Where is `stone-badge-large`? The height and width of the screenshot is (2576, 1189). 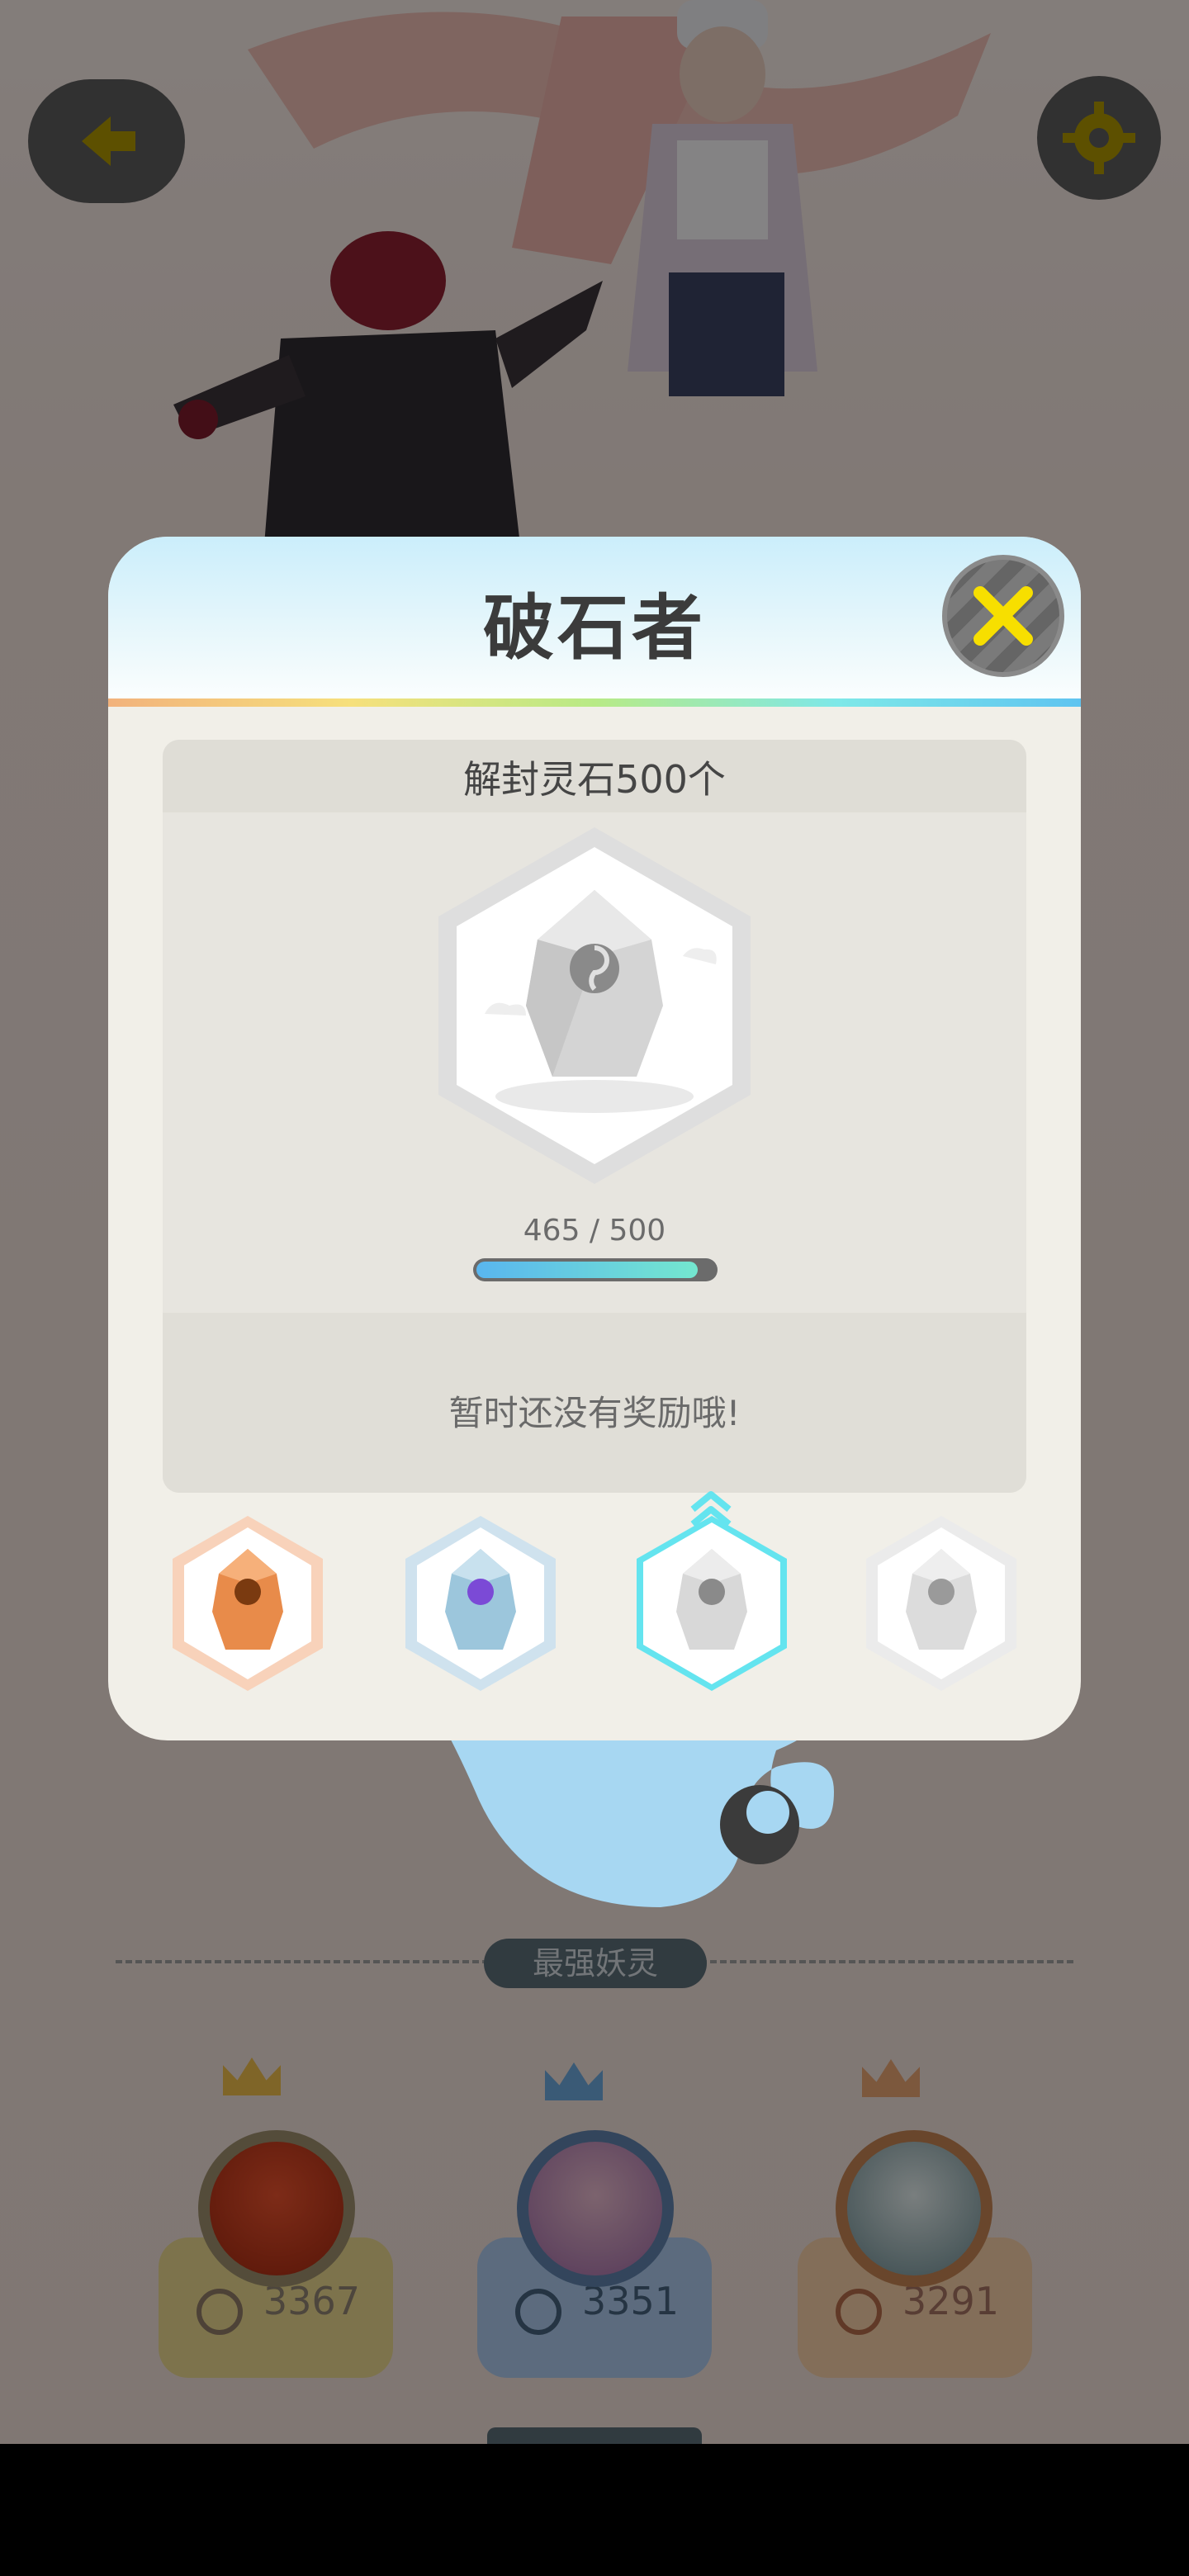 stone-badge-large is located at coordinates (594, 1005).